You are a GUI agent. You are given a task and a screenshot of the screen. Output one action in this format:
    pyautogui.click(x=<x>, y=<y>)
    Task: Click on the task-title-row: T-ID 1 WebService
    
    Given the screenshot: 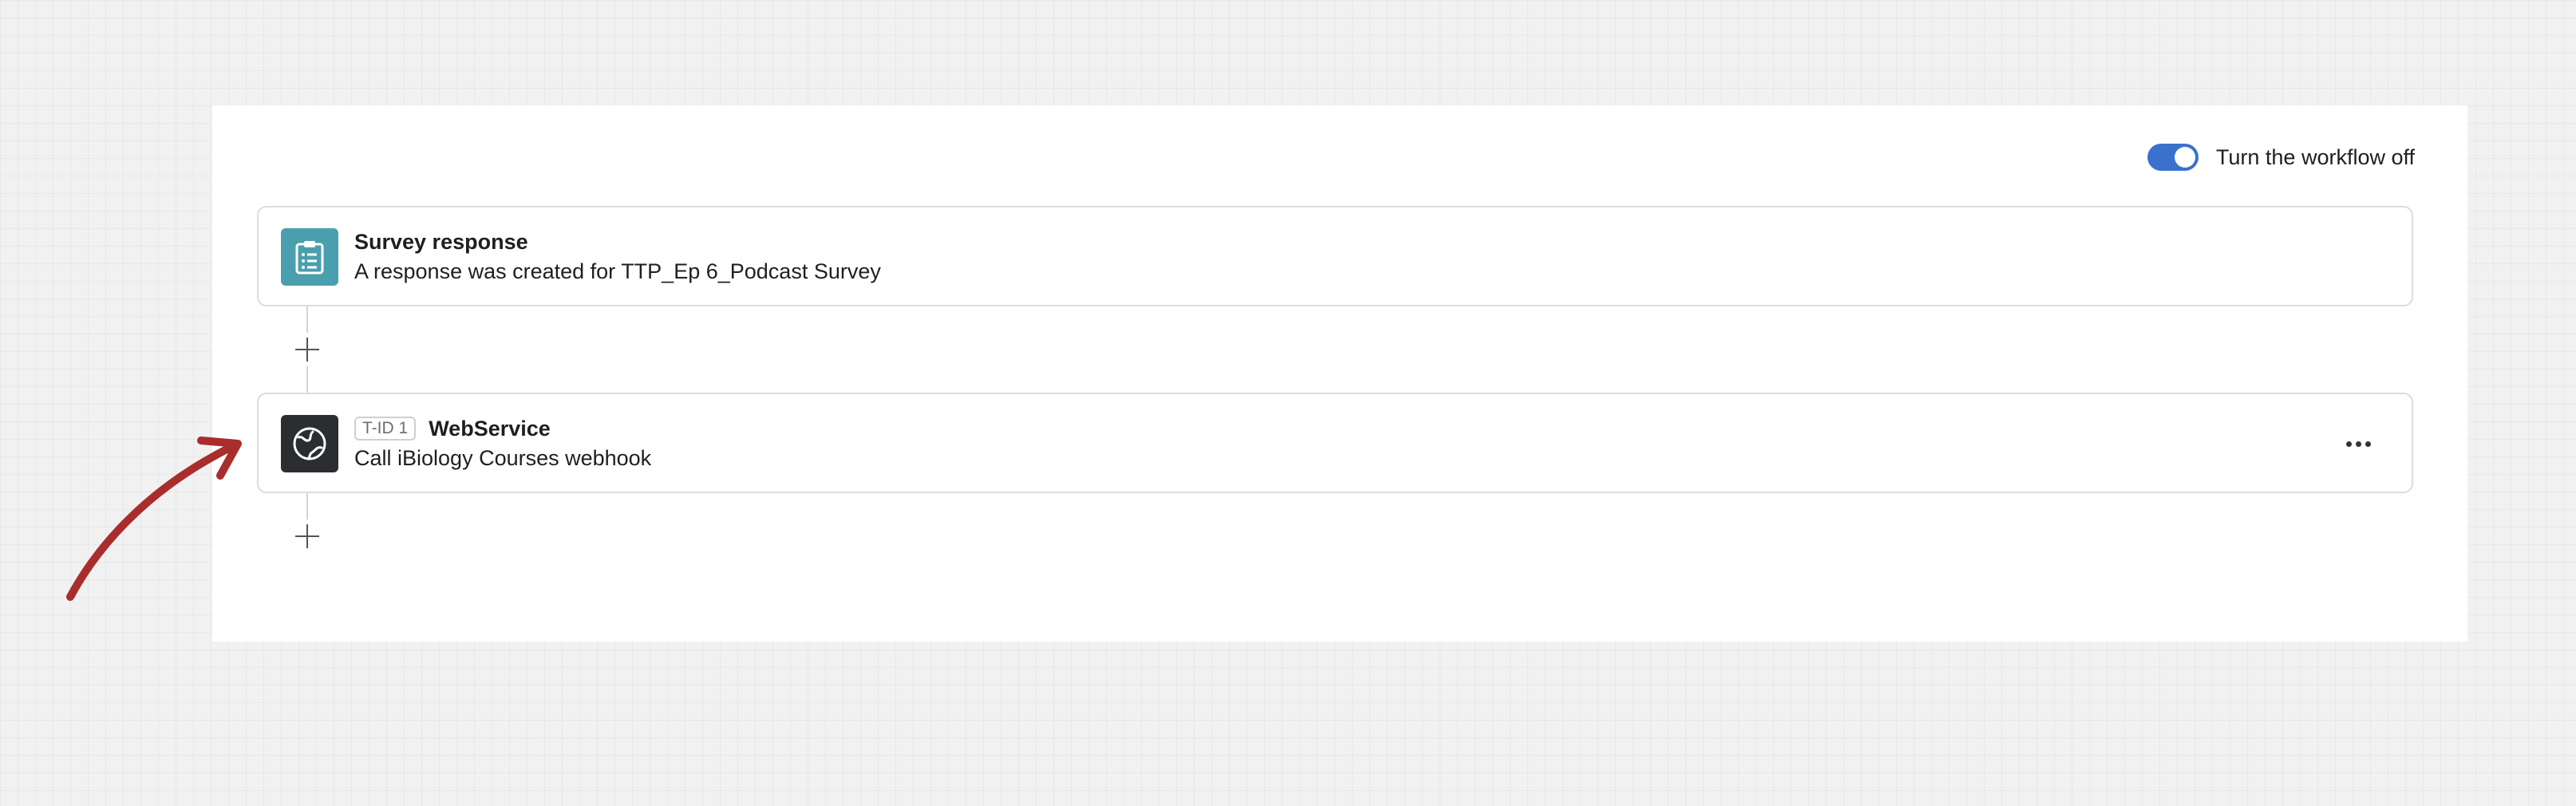 What is the action you would take?
    pyautogui.click(x=1343, y=428)
    